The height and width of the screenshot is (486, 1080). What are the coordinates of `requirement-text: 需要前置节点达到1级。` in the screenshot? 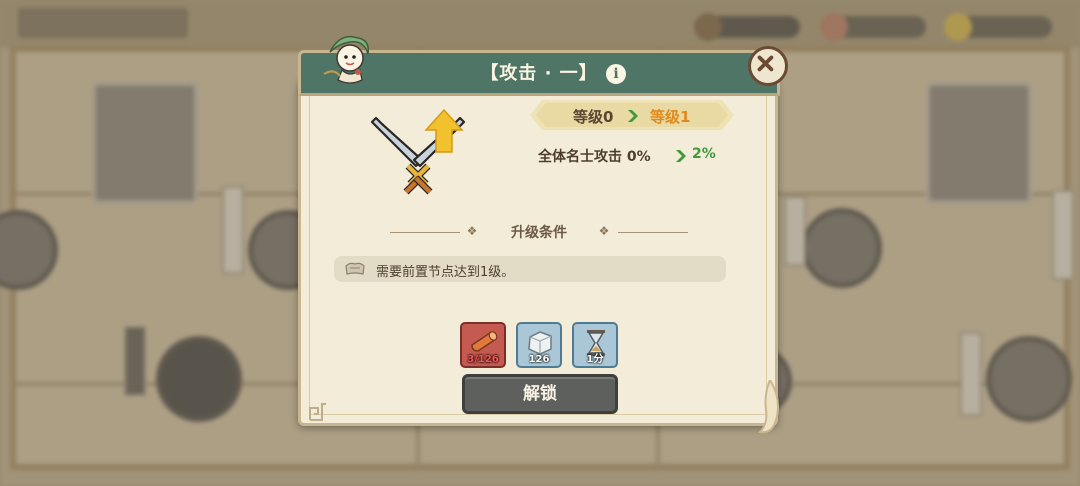 It's located at (445, 272).